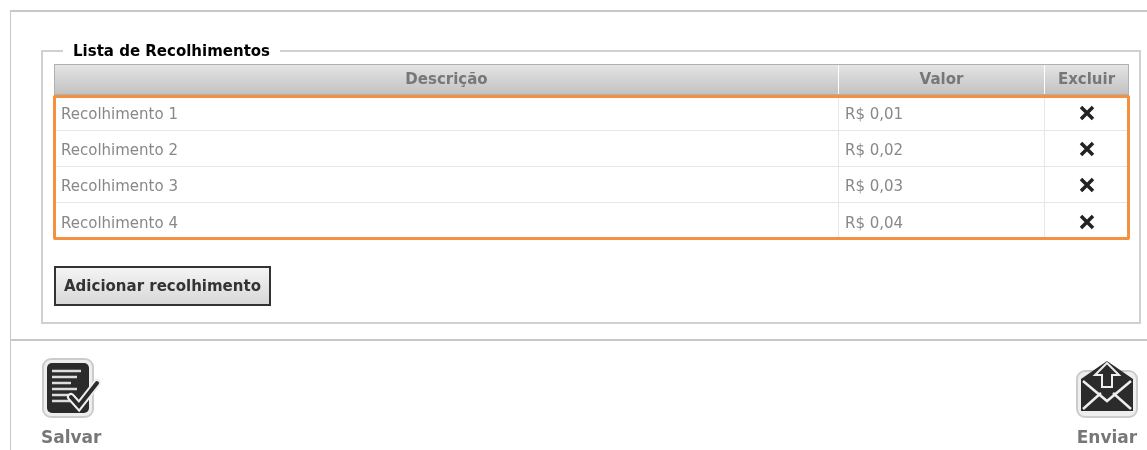 This screenshot has height=450, width=1147. What do you see at coordinates (447, 184) in the screenshot?
I see `description-cell: Recolhimento 3` at bounding box center [447, 184].